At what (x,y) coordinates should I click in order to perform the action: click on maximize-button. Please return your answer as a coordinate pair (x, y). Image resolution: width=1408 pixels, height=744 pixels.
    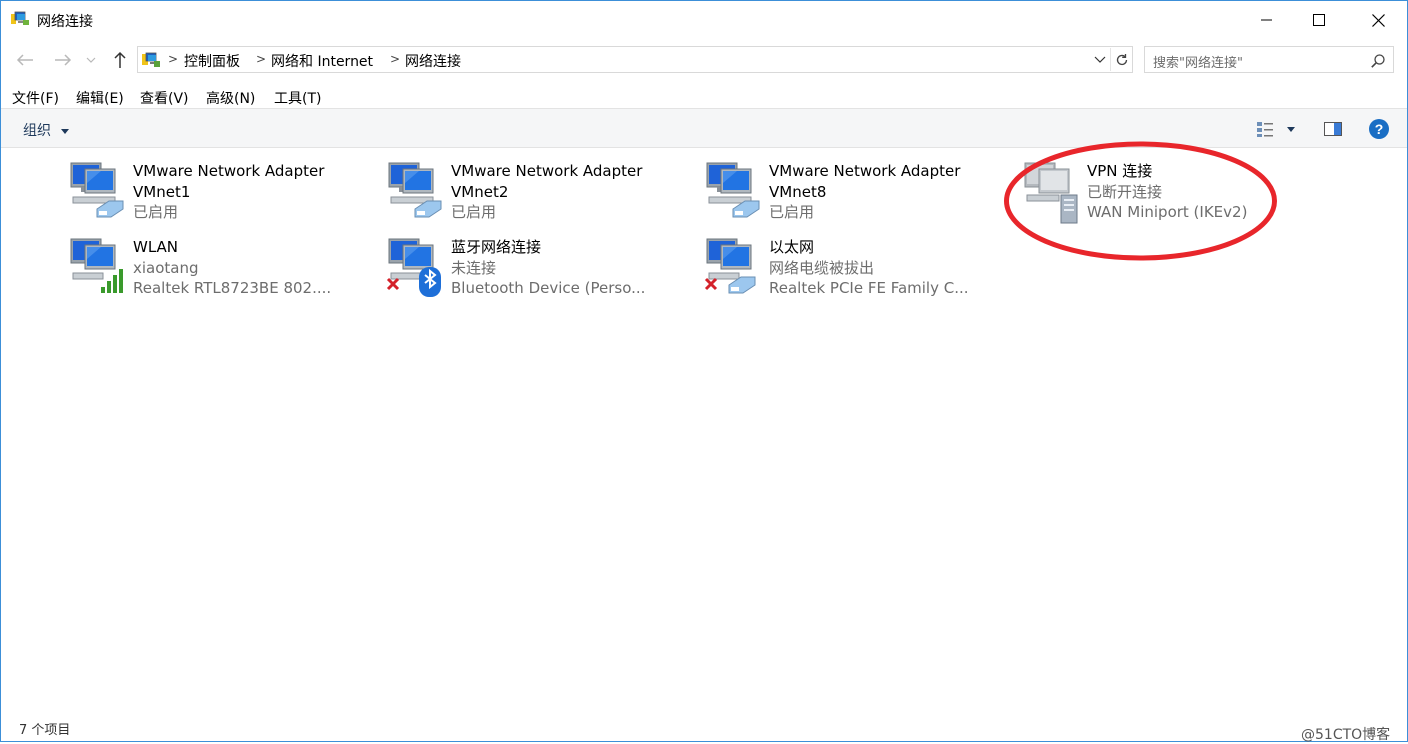
    Looking at the image, I should click on (1319, 20).